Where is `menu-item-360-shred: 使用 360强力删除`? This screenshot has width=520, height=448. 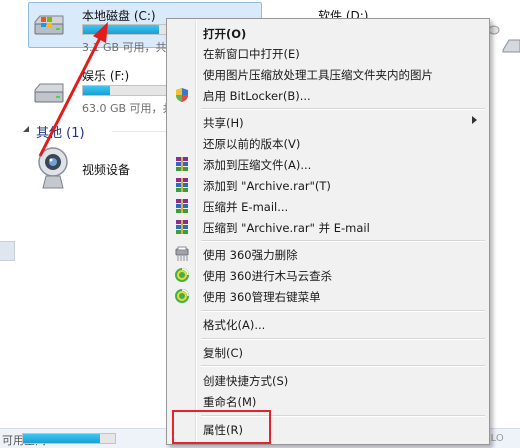 menu-item-360-shred: 使用 360强力删除 is located at coordinates (327, 254).